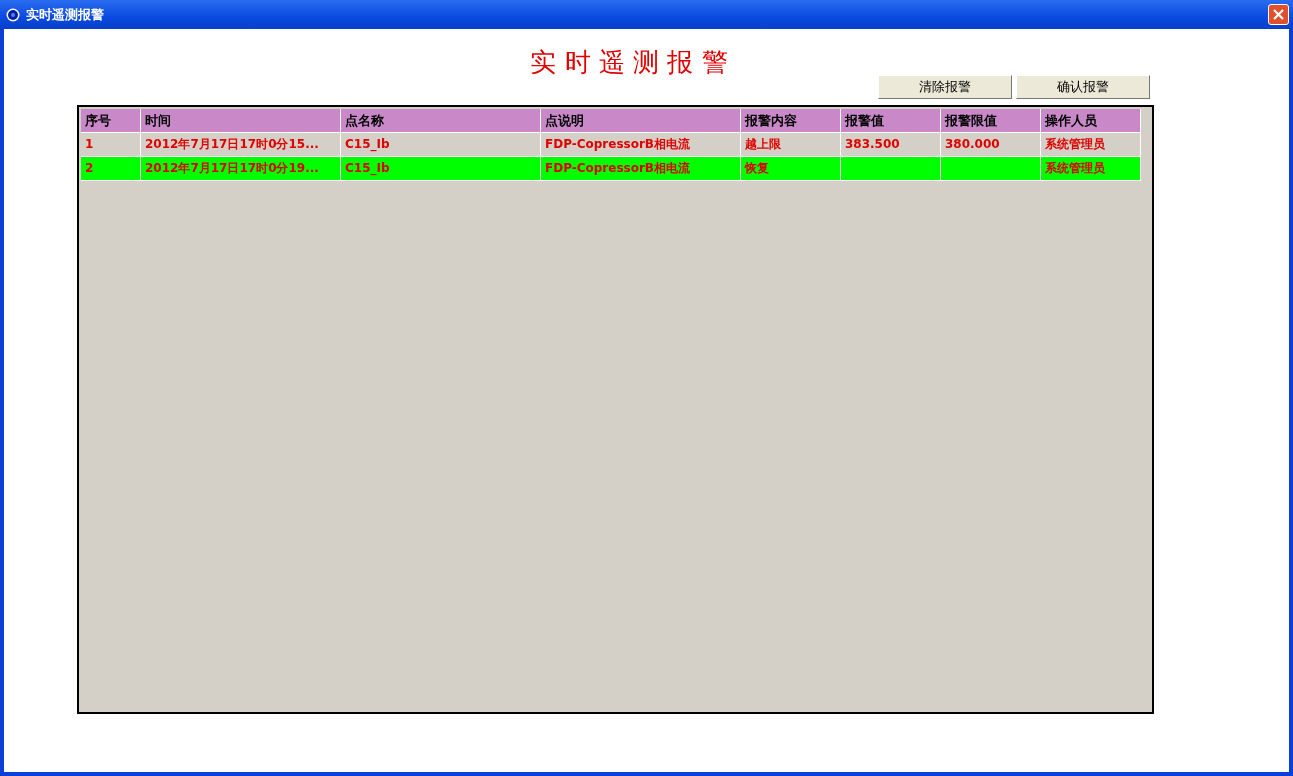 This screenshot has height=776, width=1293. I want to click on column-header: 点名称, so click(441, 121).